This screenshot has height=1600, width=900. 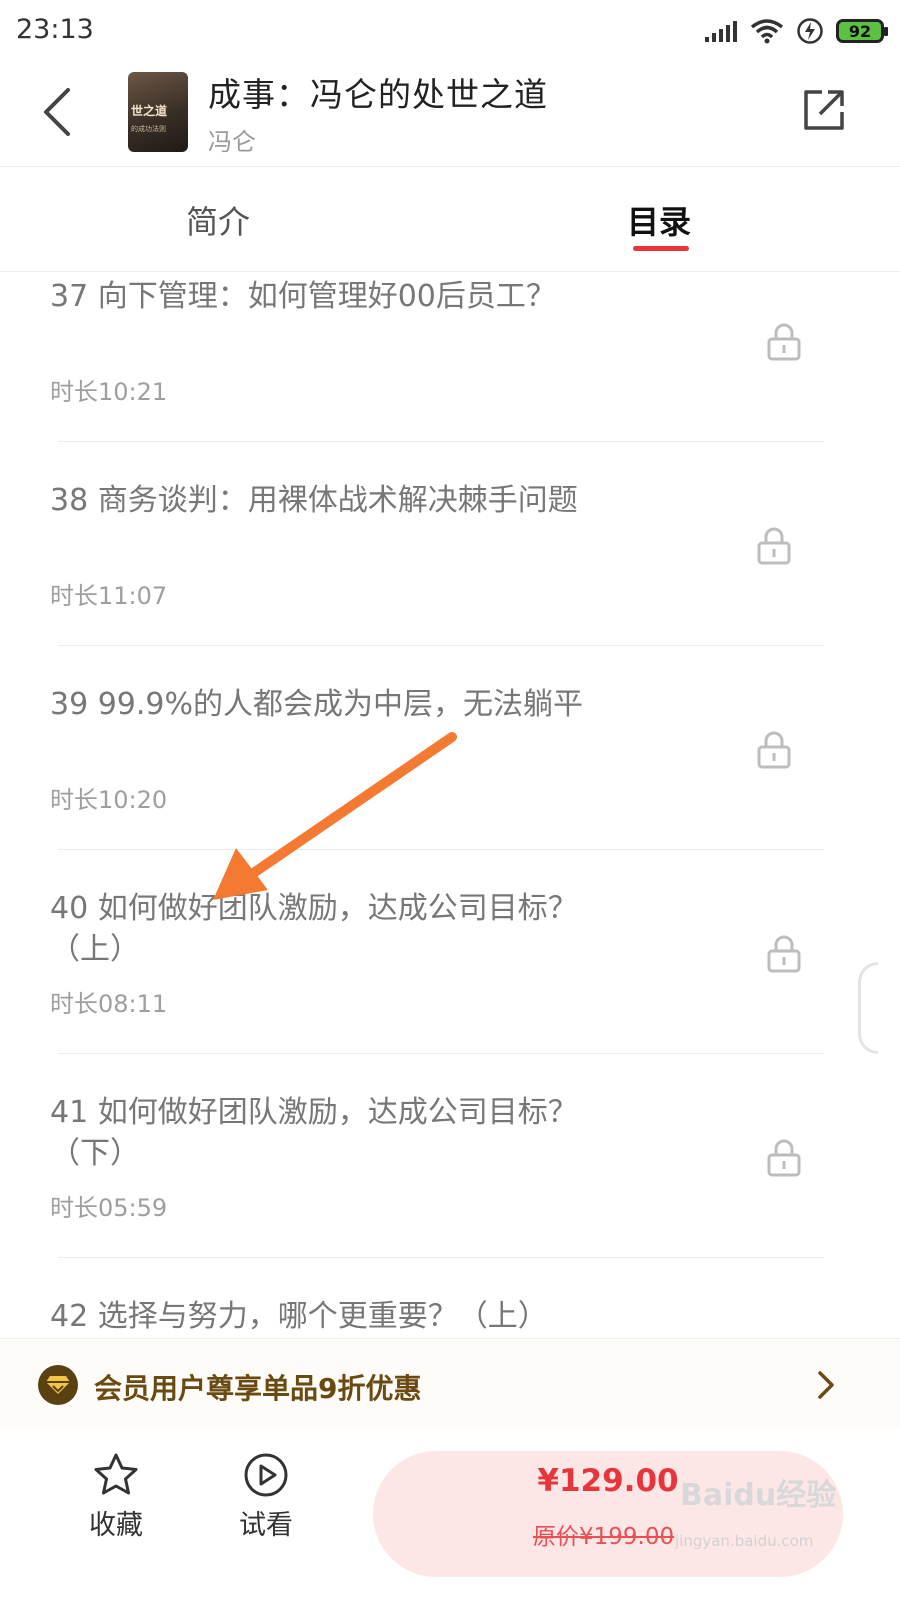 I want to click on signal-icon, so click(x=721, y=31).